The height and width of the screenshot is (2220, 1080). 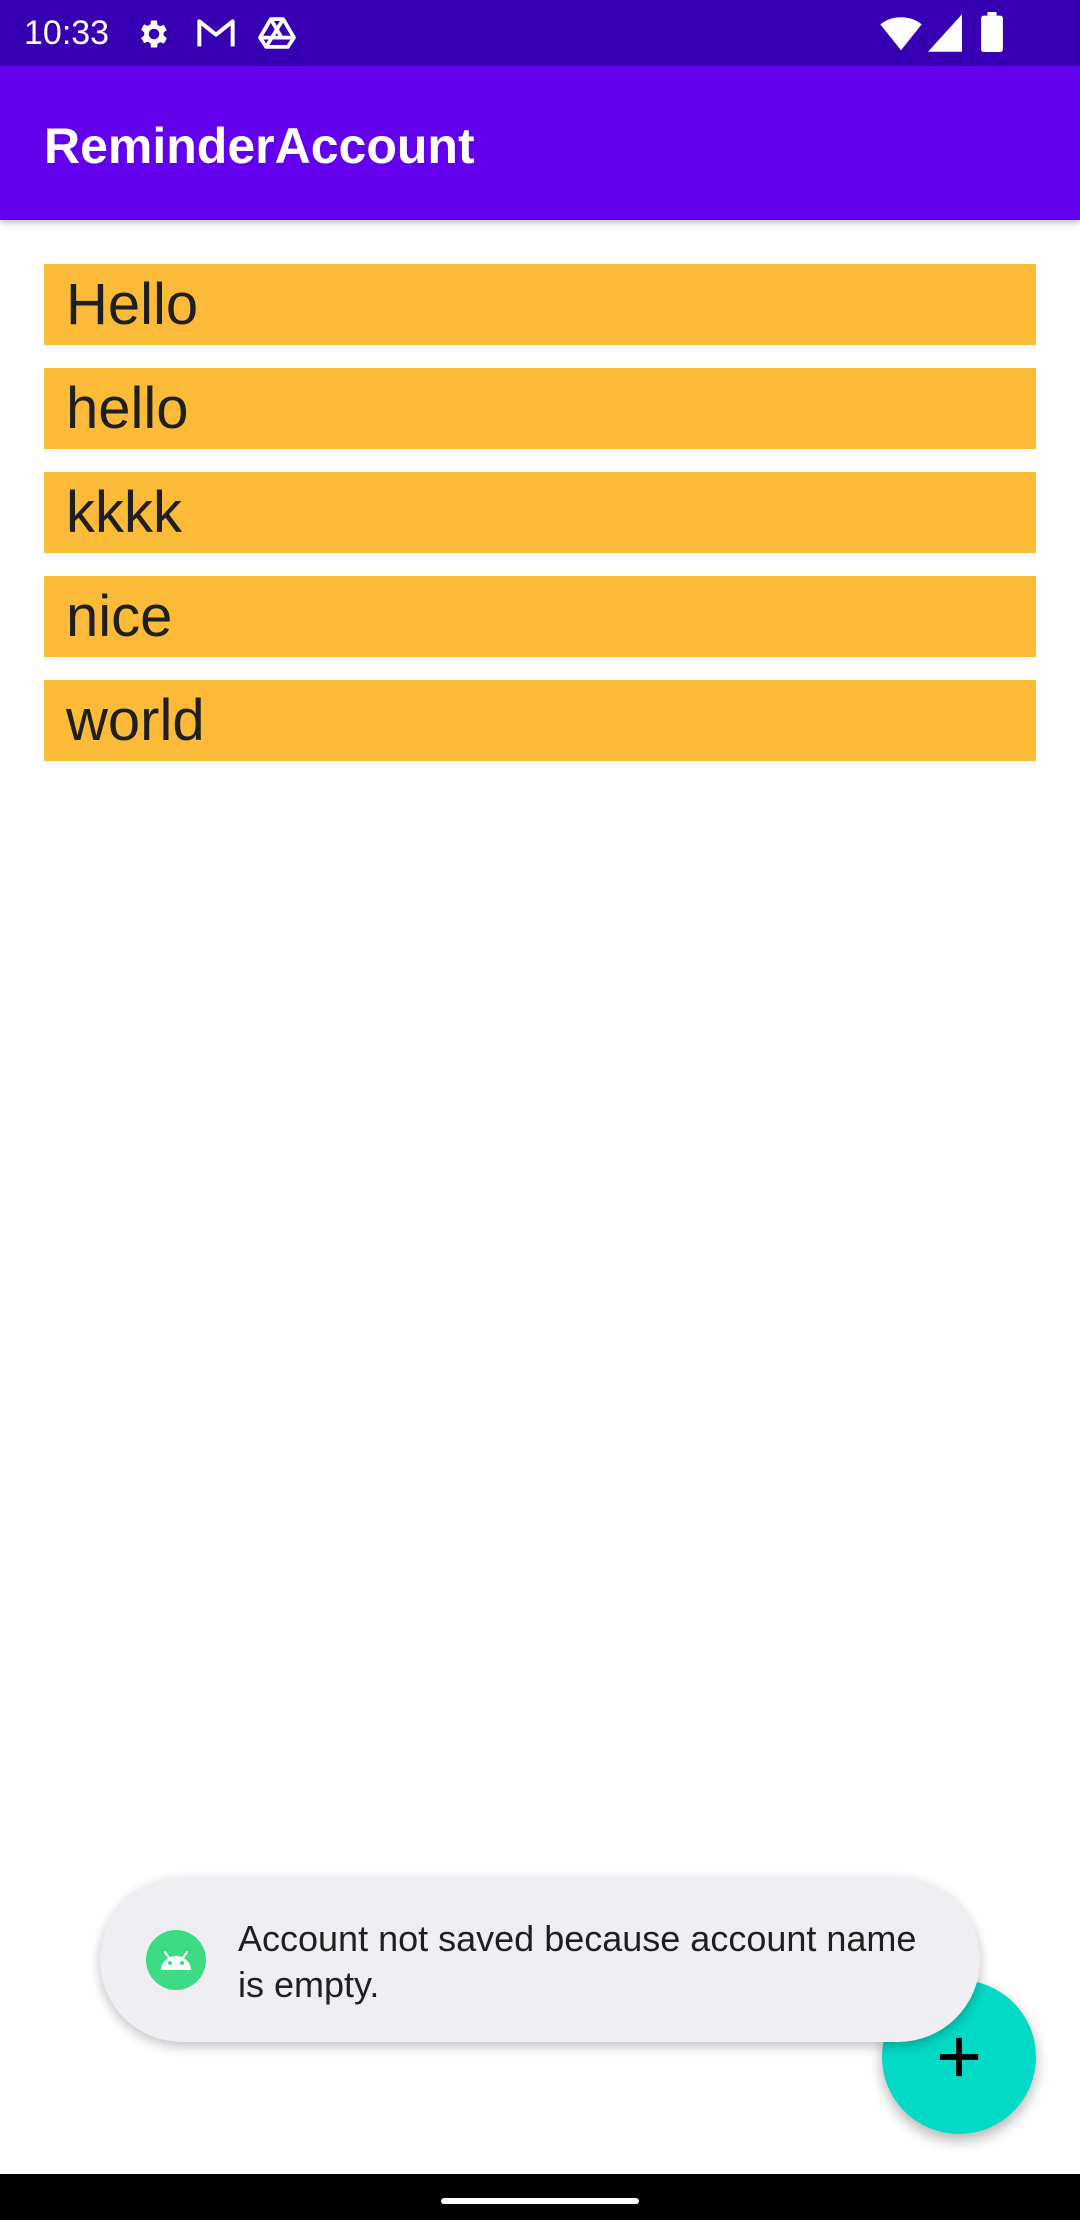 What do you see at coordinates (127, 408) in the screenshot?
I see `account-name: hello` at bounding box center [127, 408].